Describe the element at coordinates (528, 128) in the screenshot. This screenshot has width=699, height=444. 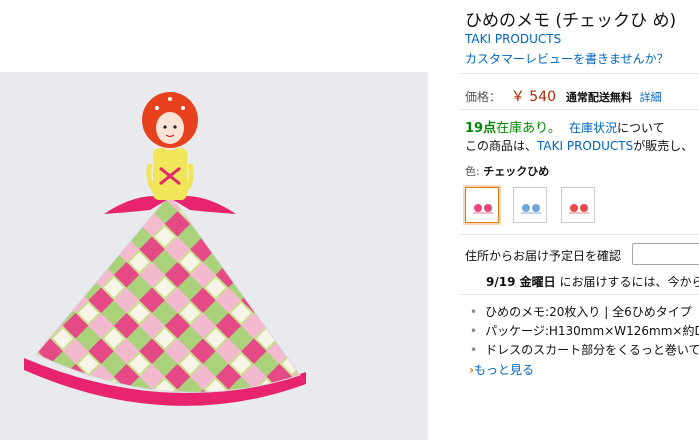
I see `stock-status: 在庫あり。` at that location.